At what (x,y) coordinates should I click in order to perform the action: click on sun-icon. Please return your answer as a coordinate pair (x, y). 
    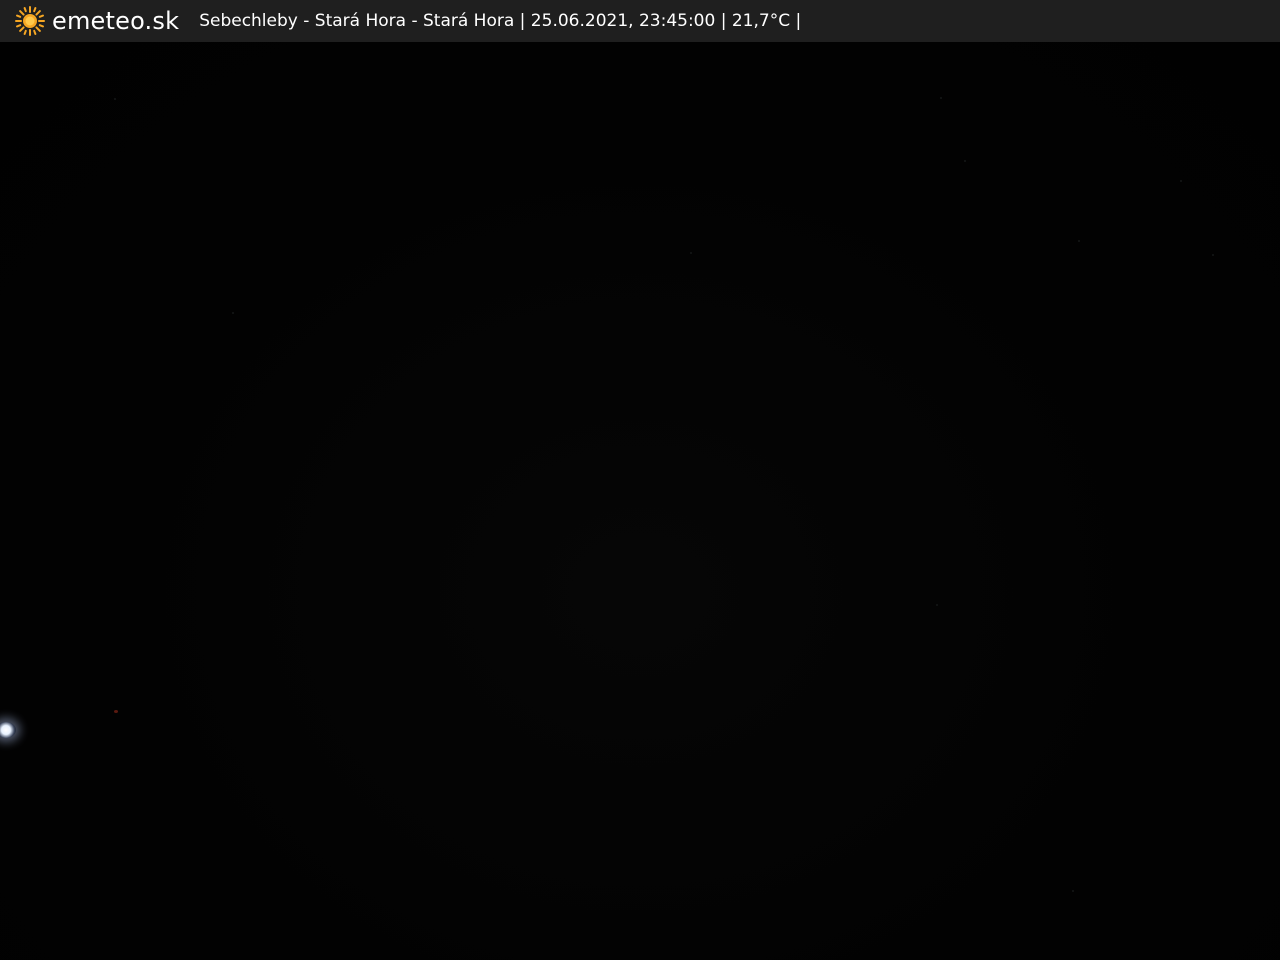
    Looking at the image, I should click on (30, 21).